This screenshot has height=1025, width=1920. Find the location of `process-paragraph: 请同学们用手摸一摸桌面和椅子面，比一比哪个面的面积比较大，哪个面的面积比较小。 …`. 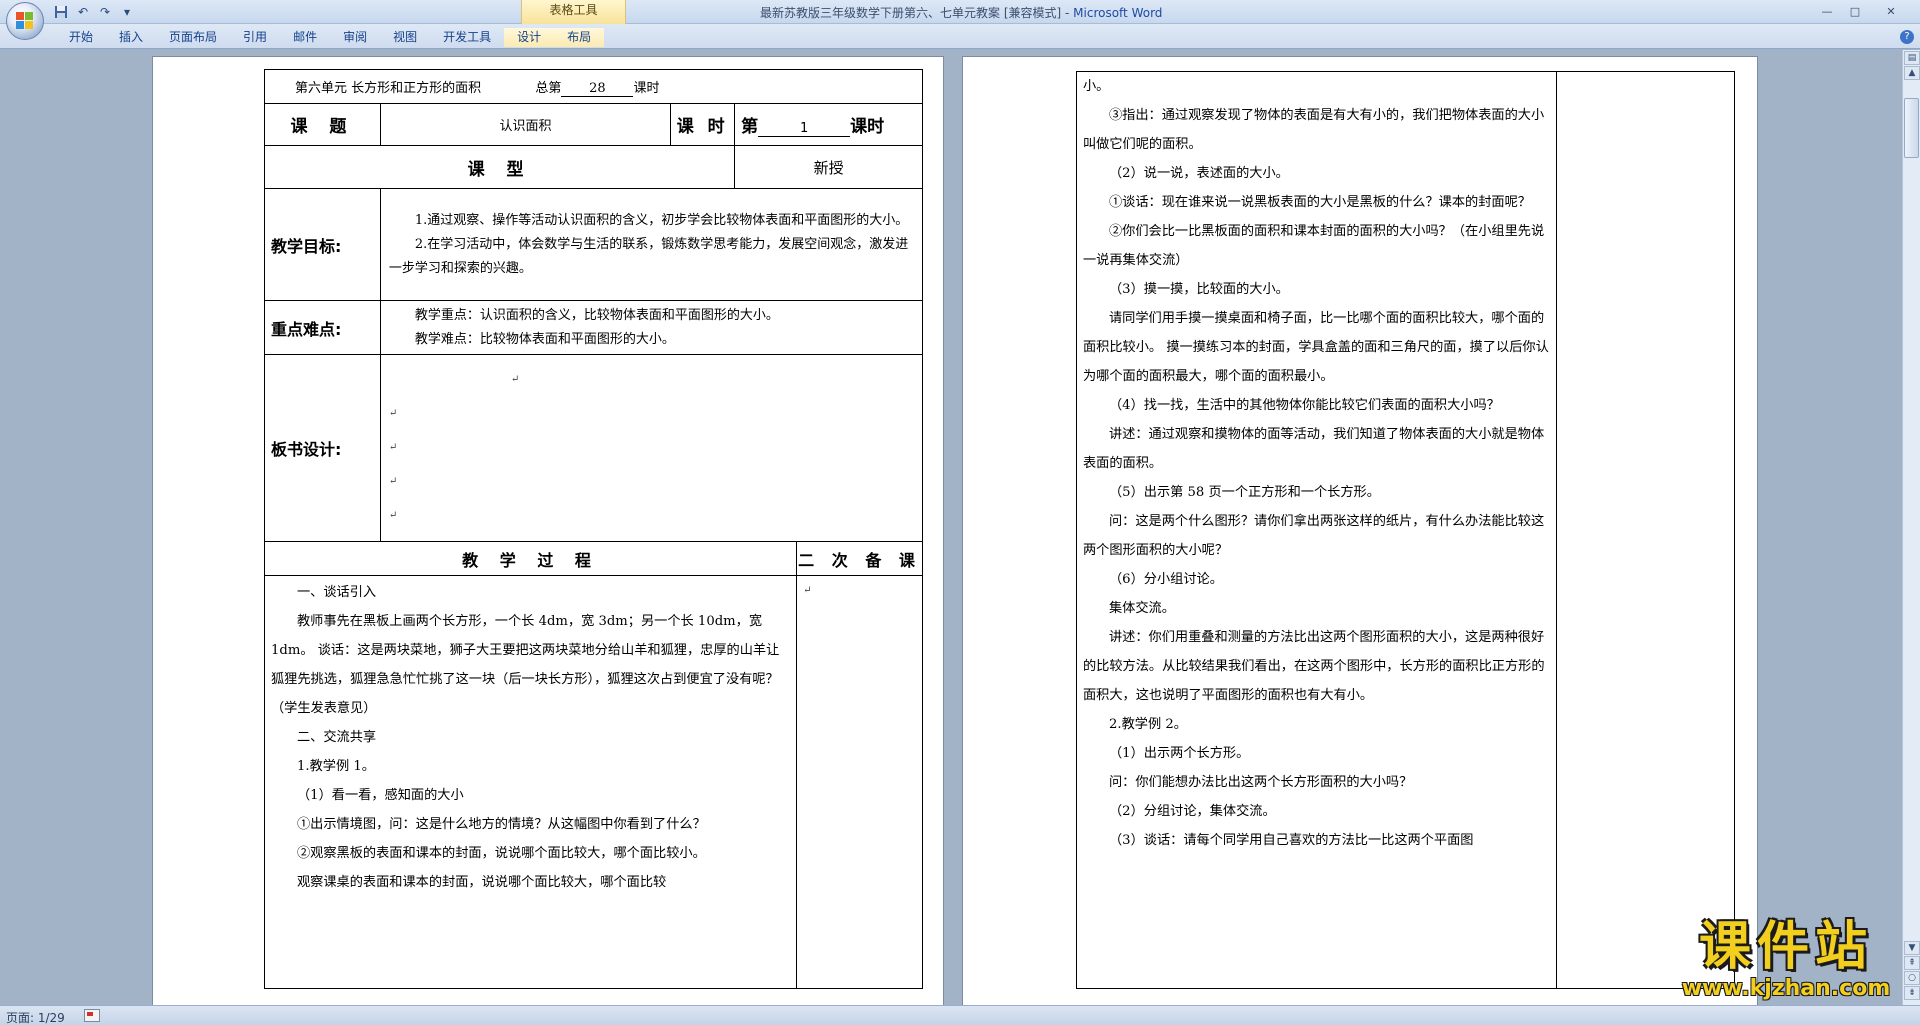

process-paragraph: 请同学们用手摸一摸桌面和椅子面，比一比哪个面的面积比较大，哪个面的面积比较小。 … is located at coordinates (1316, 347).